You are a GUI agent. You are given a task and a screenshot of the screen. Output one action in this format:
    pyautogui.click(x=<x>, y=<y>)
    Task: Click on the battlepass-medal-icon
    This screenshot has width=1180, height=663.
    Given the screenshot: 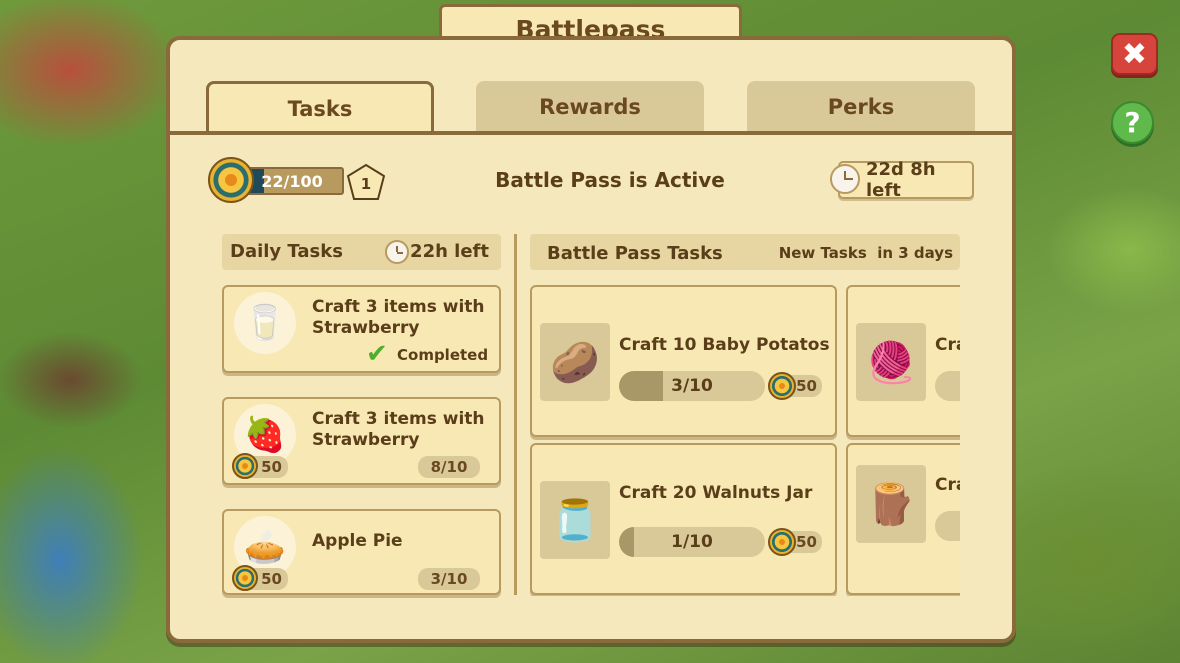 What is the action you would take?
    pyautogui.click(x=231, y=180)
    